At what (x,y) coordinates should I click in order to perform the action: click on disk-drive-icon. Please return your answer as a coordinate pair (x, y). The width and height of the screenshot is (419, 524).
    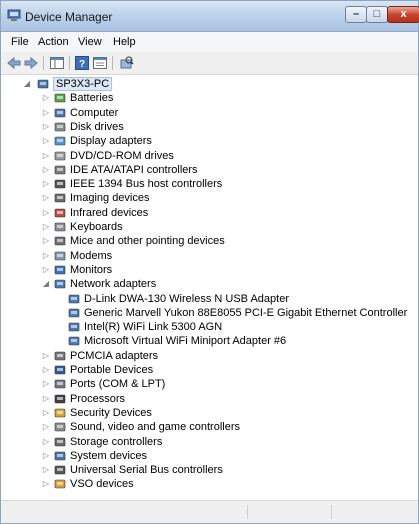
    Looking at the image, I should click on (60, 127).